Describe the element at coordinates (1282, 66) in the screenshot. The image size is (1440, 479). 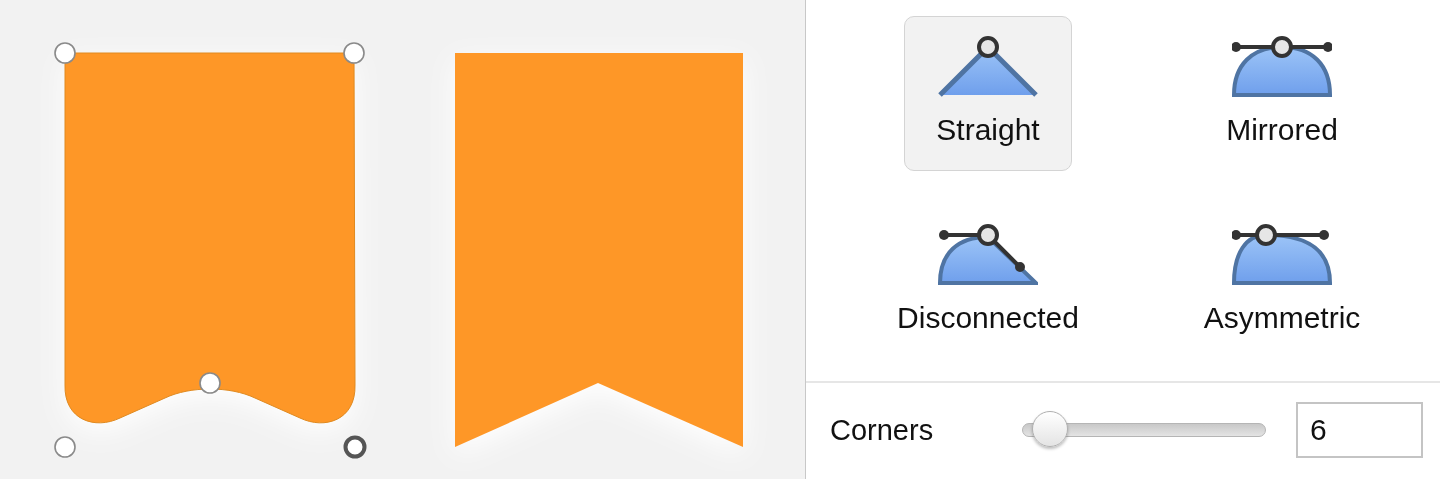
I see `mirrored-point-icon` at that location.